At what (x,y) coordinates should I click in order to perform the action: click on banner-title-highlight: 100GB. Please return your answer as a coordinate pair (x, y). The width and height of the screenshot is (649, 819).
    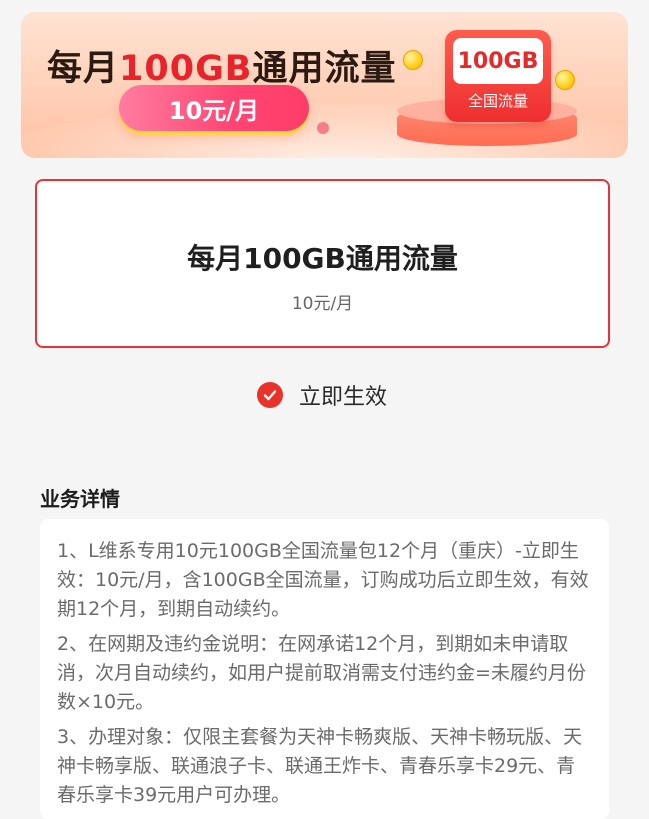
    Looking at the image, I should click on (186, 69).